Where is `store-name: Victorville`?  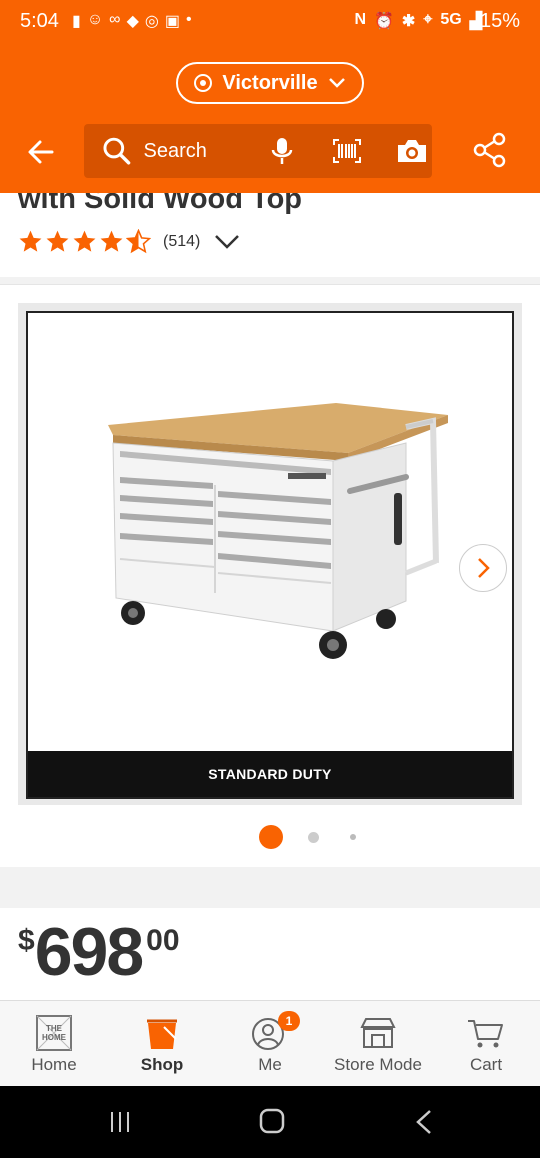 store-name: Victorville is located at coordinates (270, 82).